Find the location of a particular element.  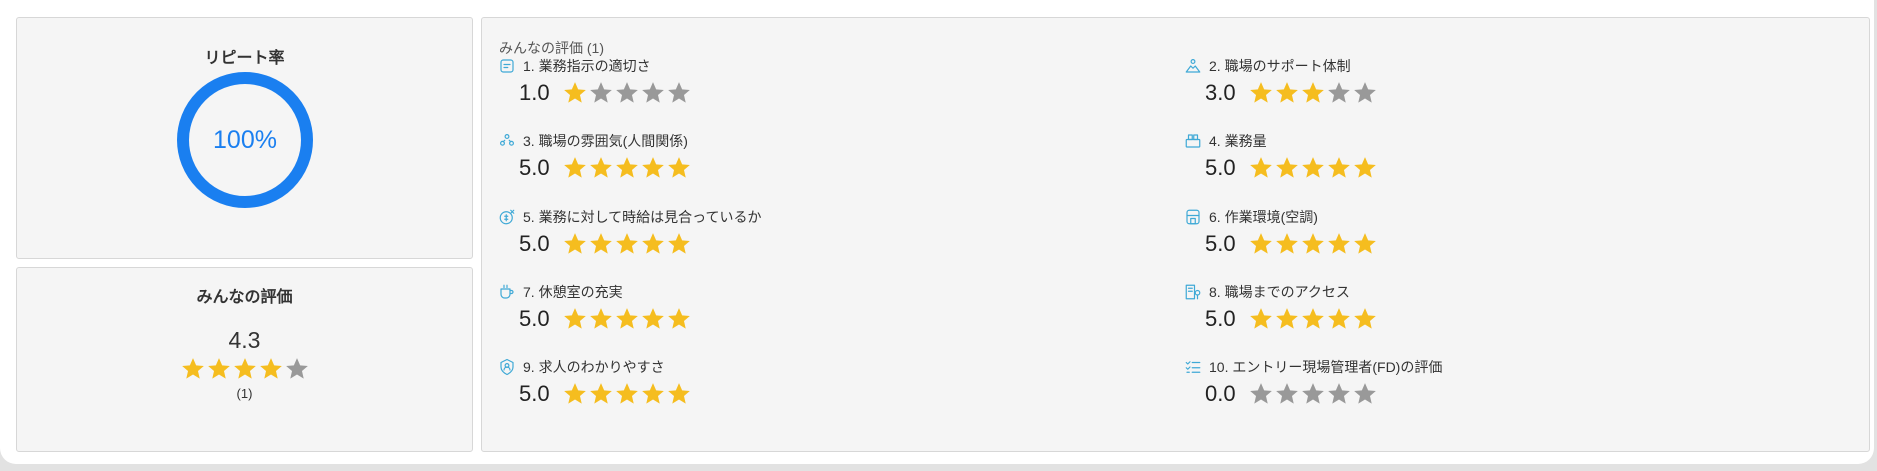

rating-item: 8. 職場までのアクセス 5.0 is located at coordinates (1484, 312).